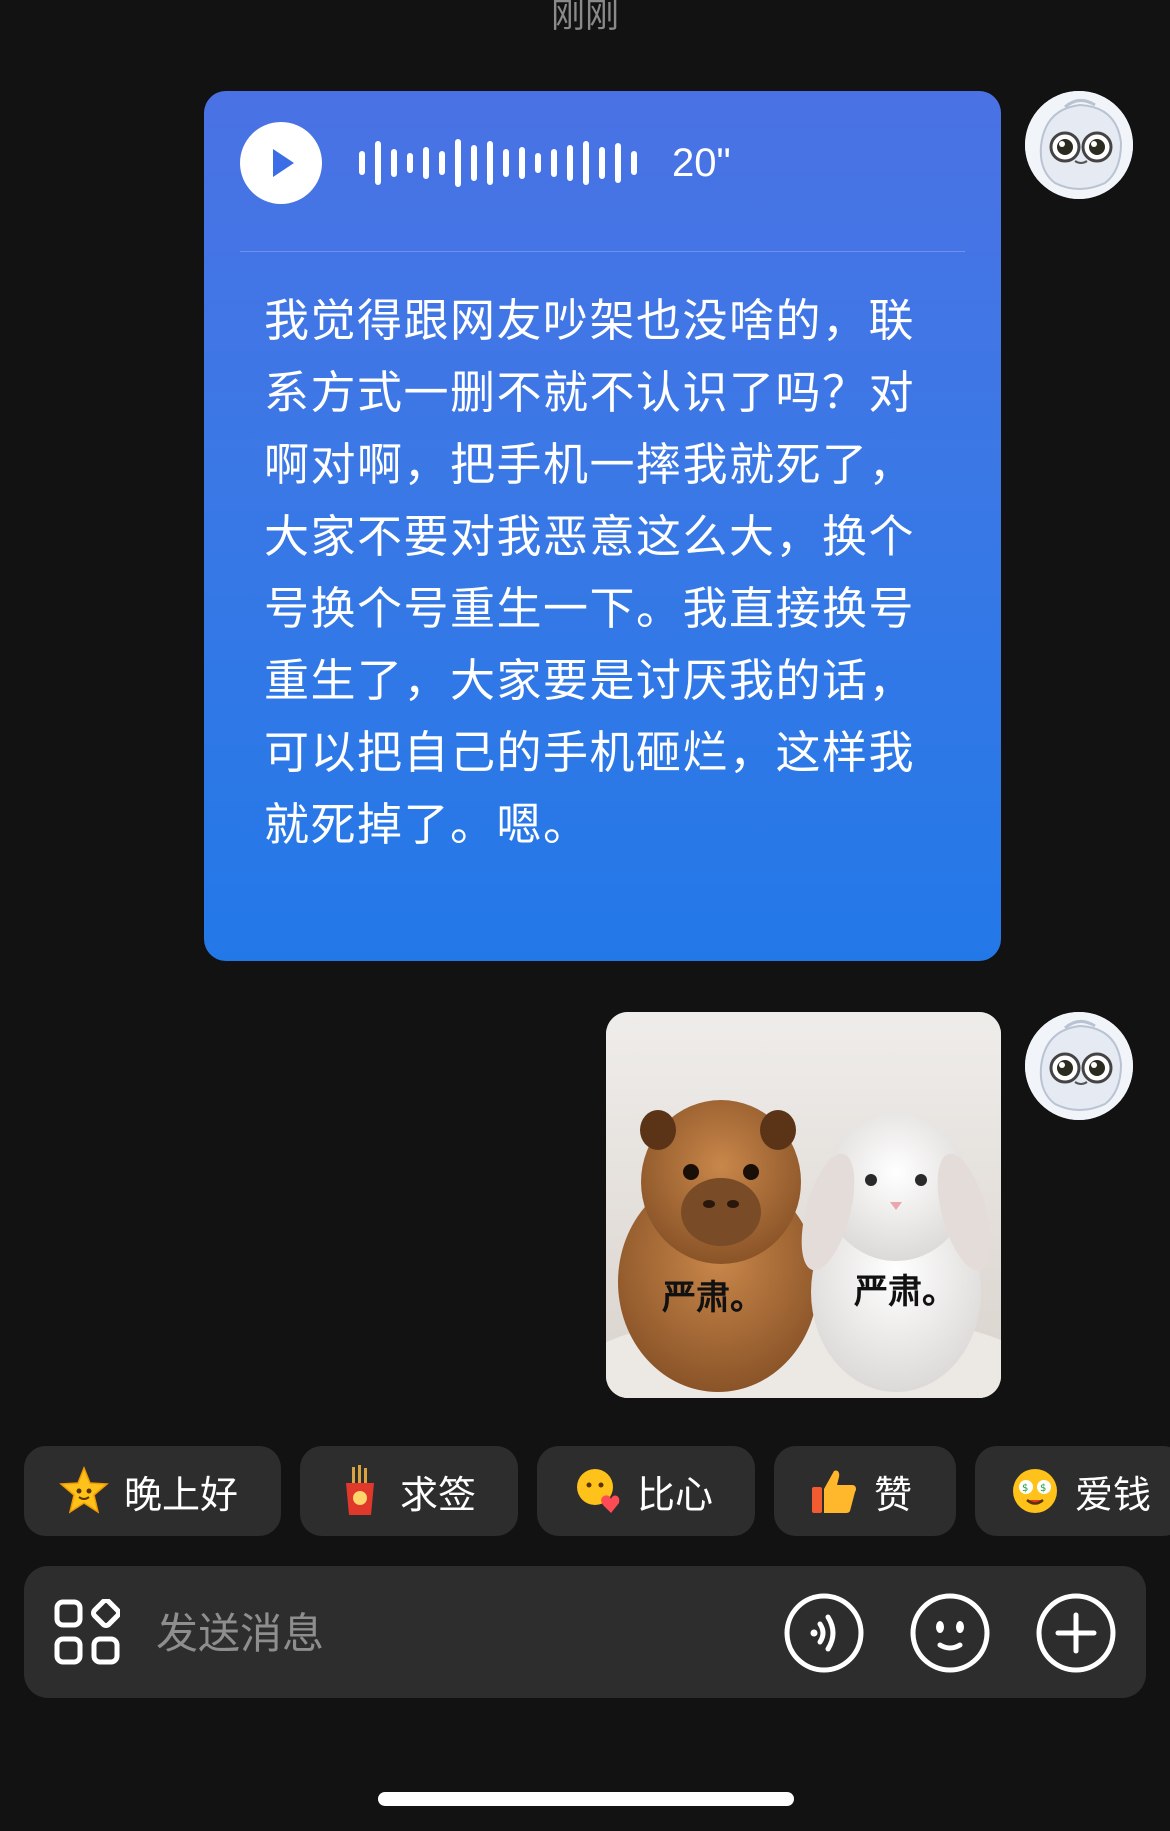 The width and height of the screenshot is (1170, 1831). I want to click on emoji-icon, so click(950, 1633).